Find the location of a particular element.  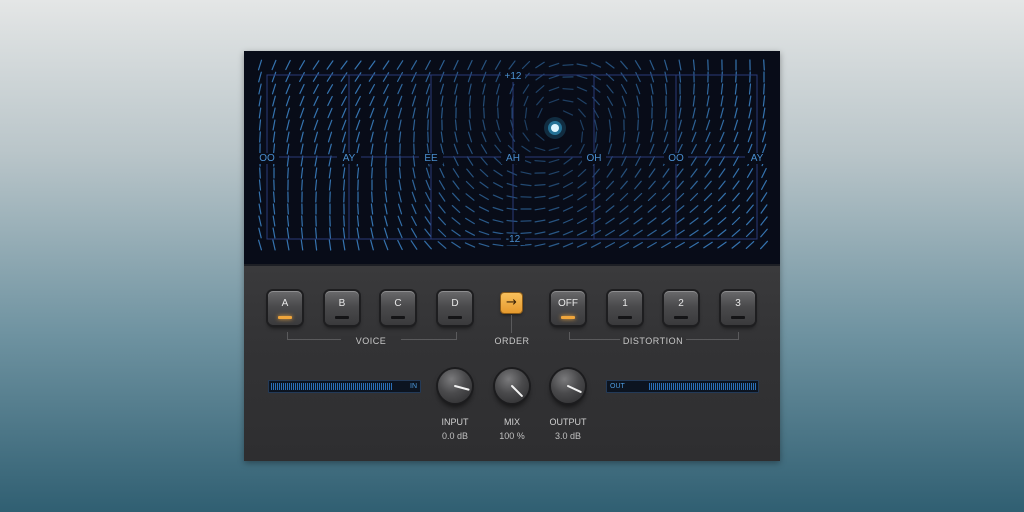

order-button: → is located at coordinates (511, 303).